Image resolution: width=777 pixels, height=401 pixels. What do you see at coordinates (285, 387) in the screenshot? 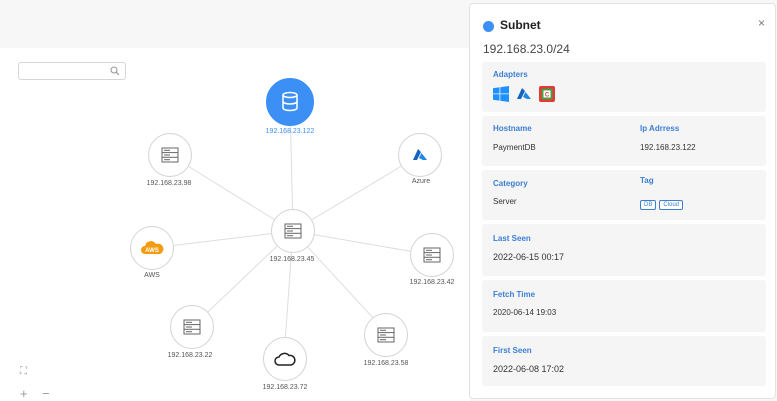
I see `node-label: 192.168.23.72` at bounding box center [285, 387].